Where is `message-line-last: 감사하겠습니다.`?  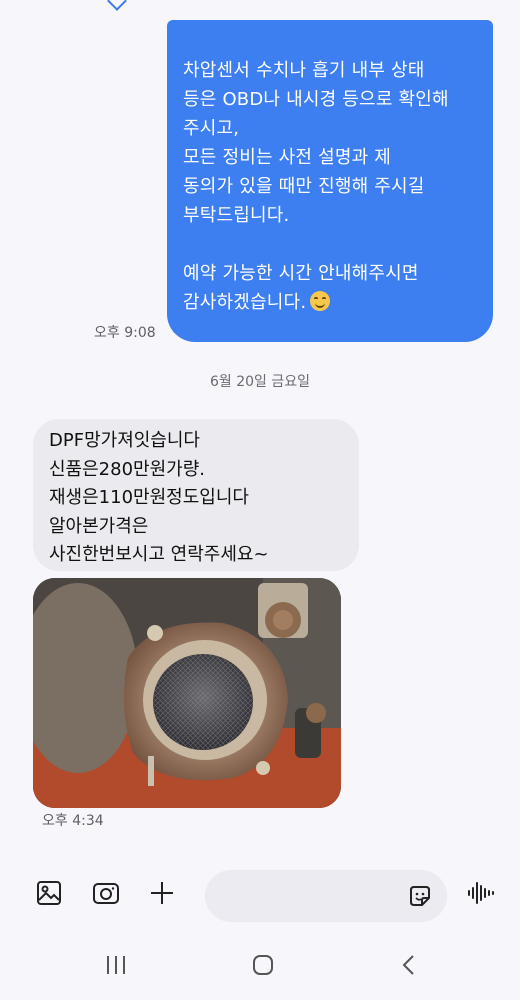
message-line-last: 감사하겠습니다. is located at coordinates (333, 302).